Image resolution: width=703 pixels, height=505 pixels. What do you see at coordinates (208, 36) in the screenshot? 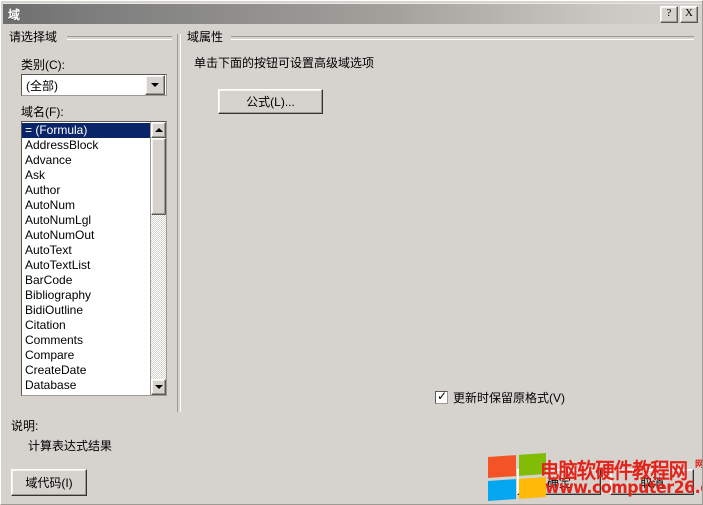
I see `field-properties-group-title: 域属性` at bounding box center [208, 36].